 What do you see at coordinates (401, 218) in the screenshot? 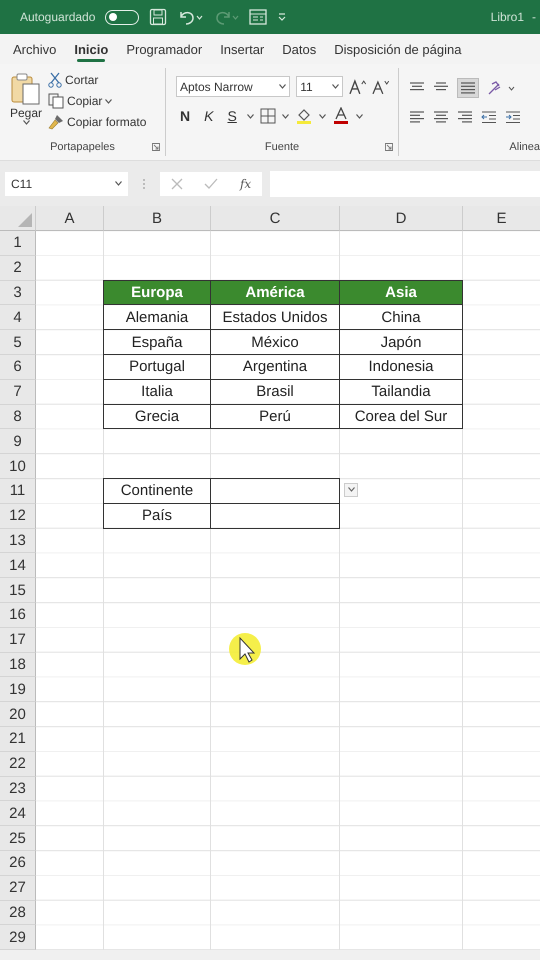
I see `column-header: D` at bounding box center [401, 218].